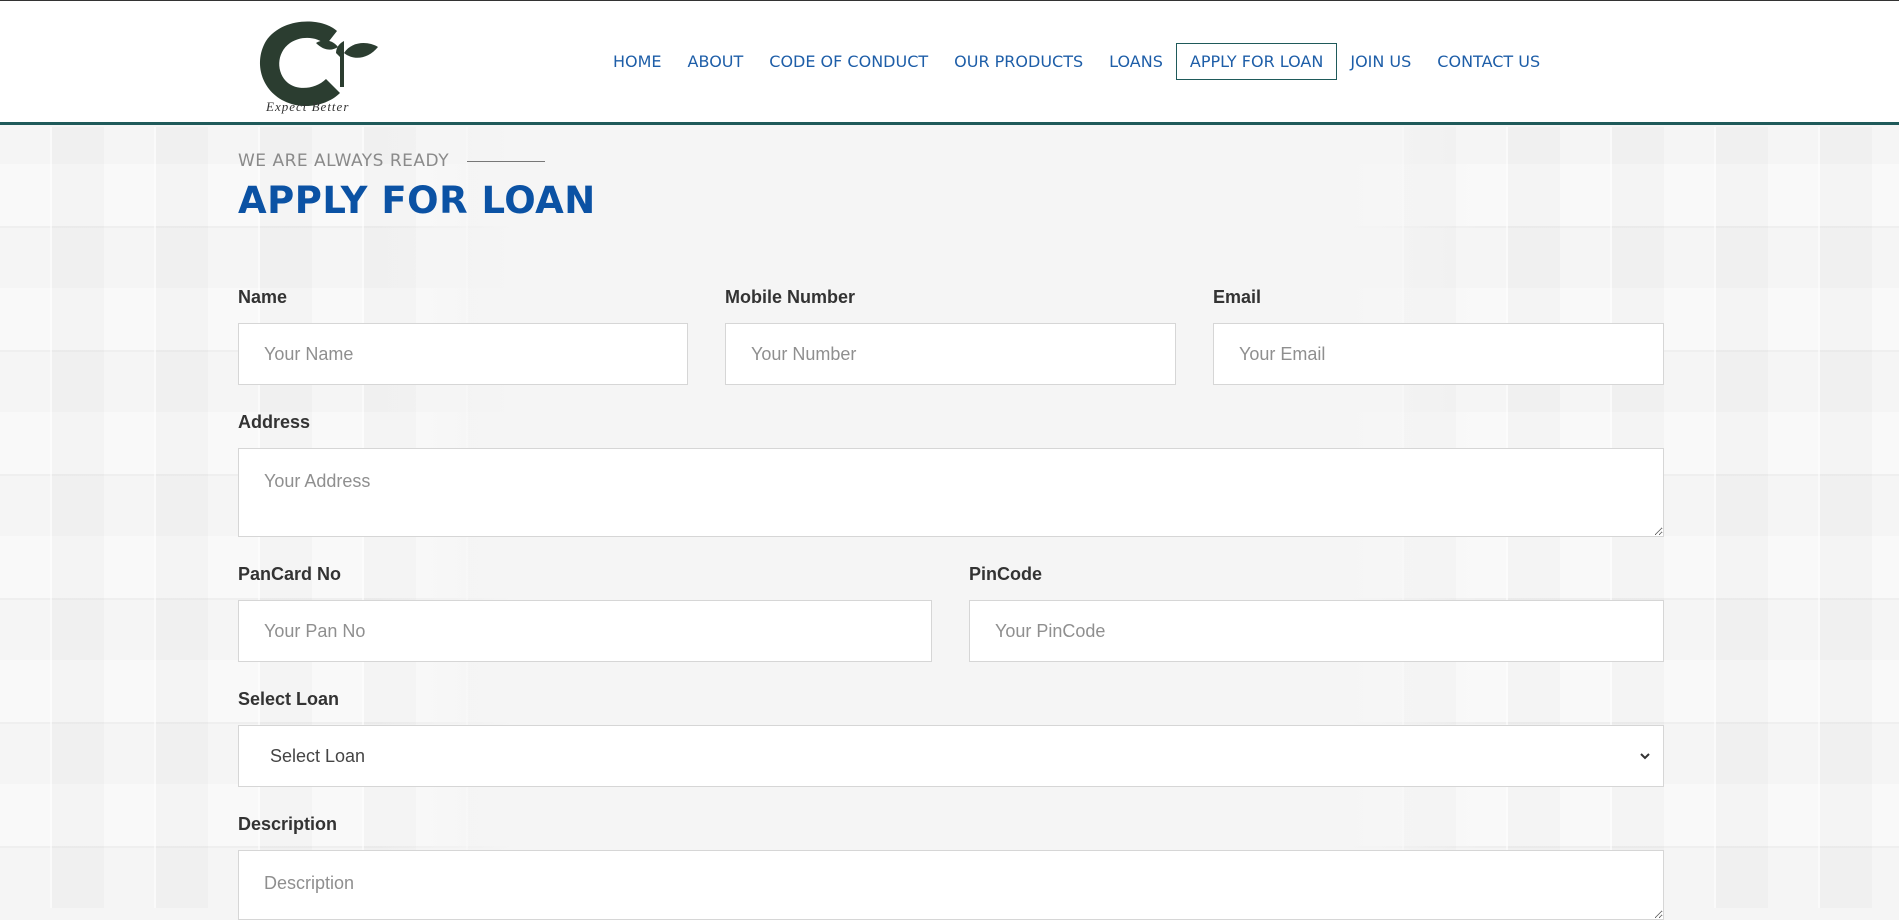 Image resolution: width=1899 pixels, height=920 pixels. Describe the element at coordinates (1645, 756) in the screenshot. I see `chevron-down-icon` at that location.